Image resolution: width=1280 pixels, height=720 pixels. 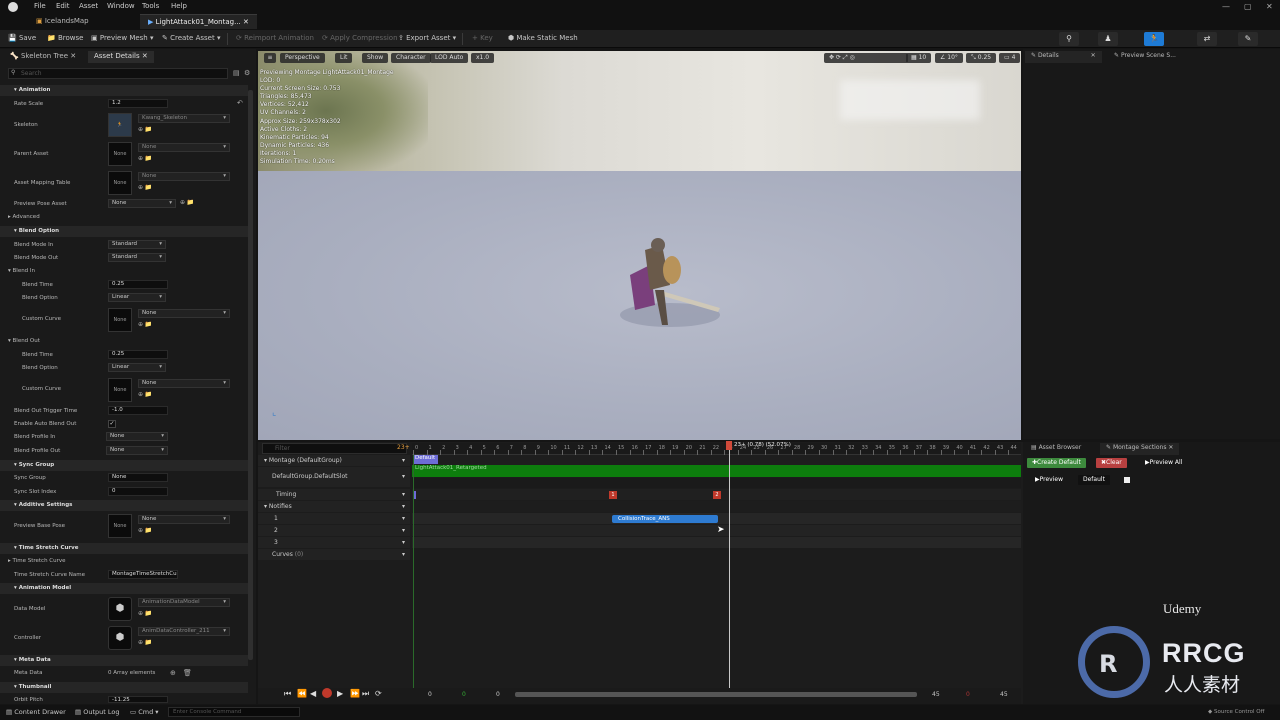 What do you see at coordinates (1248, 39) in the screenshot?
I see `physics-mode-icon: ✎` at bounding box center [1248, 39].